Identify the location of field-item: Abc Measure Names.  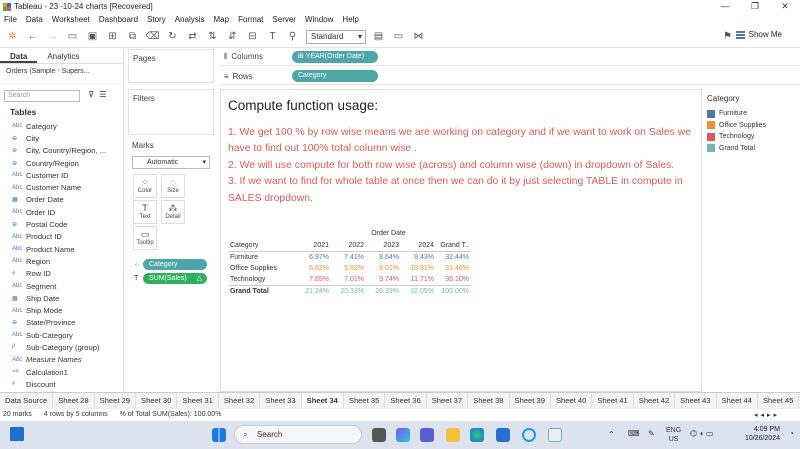
(61, 360).